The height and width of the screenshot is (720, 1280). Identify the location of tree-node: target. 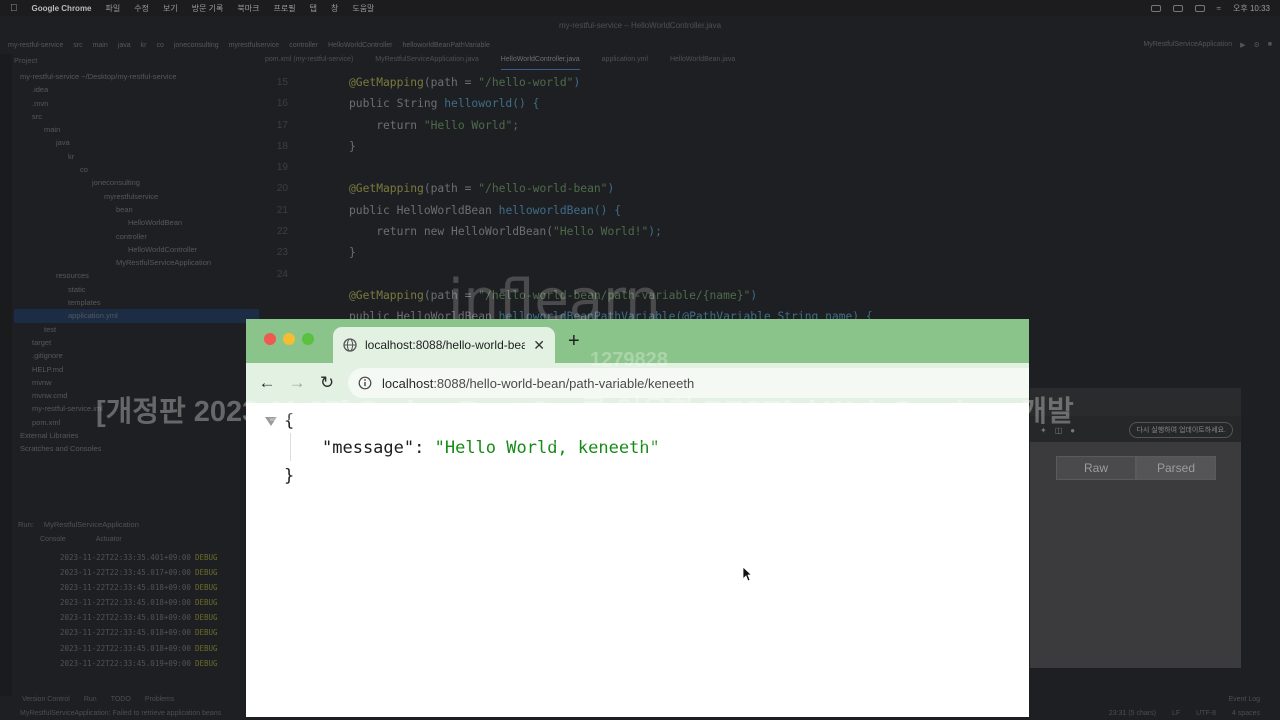
(136, 342).